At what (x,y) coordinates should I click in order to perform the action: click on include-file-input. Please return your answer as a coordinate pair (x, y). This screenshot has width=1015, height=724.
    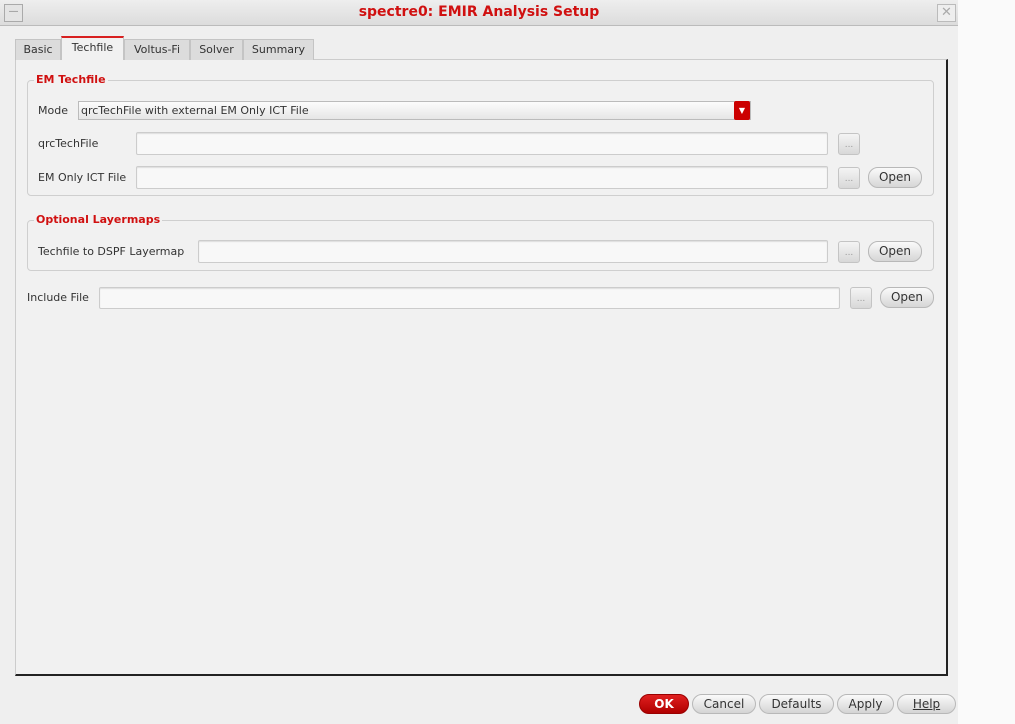
    Looking at the image, I should click on (469, 298).